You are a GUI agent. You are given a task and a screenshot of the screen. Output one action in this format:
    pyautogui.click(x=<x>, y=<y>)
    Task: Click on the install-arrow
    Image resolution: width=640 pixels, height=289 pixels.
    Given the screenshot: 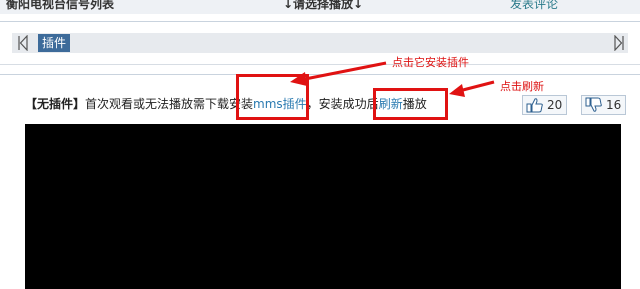 What is the action you would take?
    pyautogui.click(x=343, y=71)
    